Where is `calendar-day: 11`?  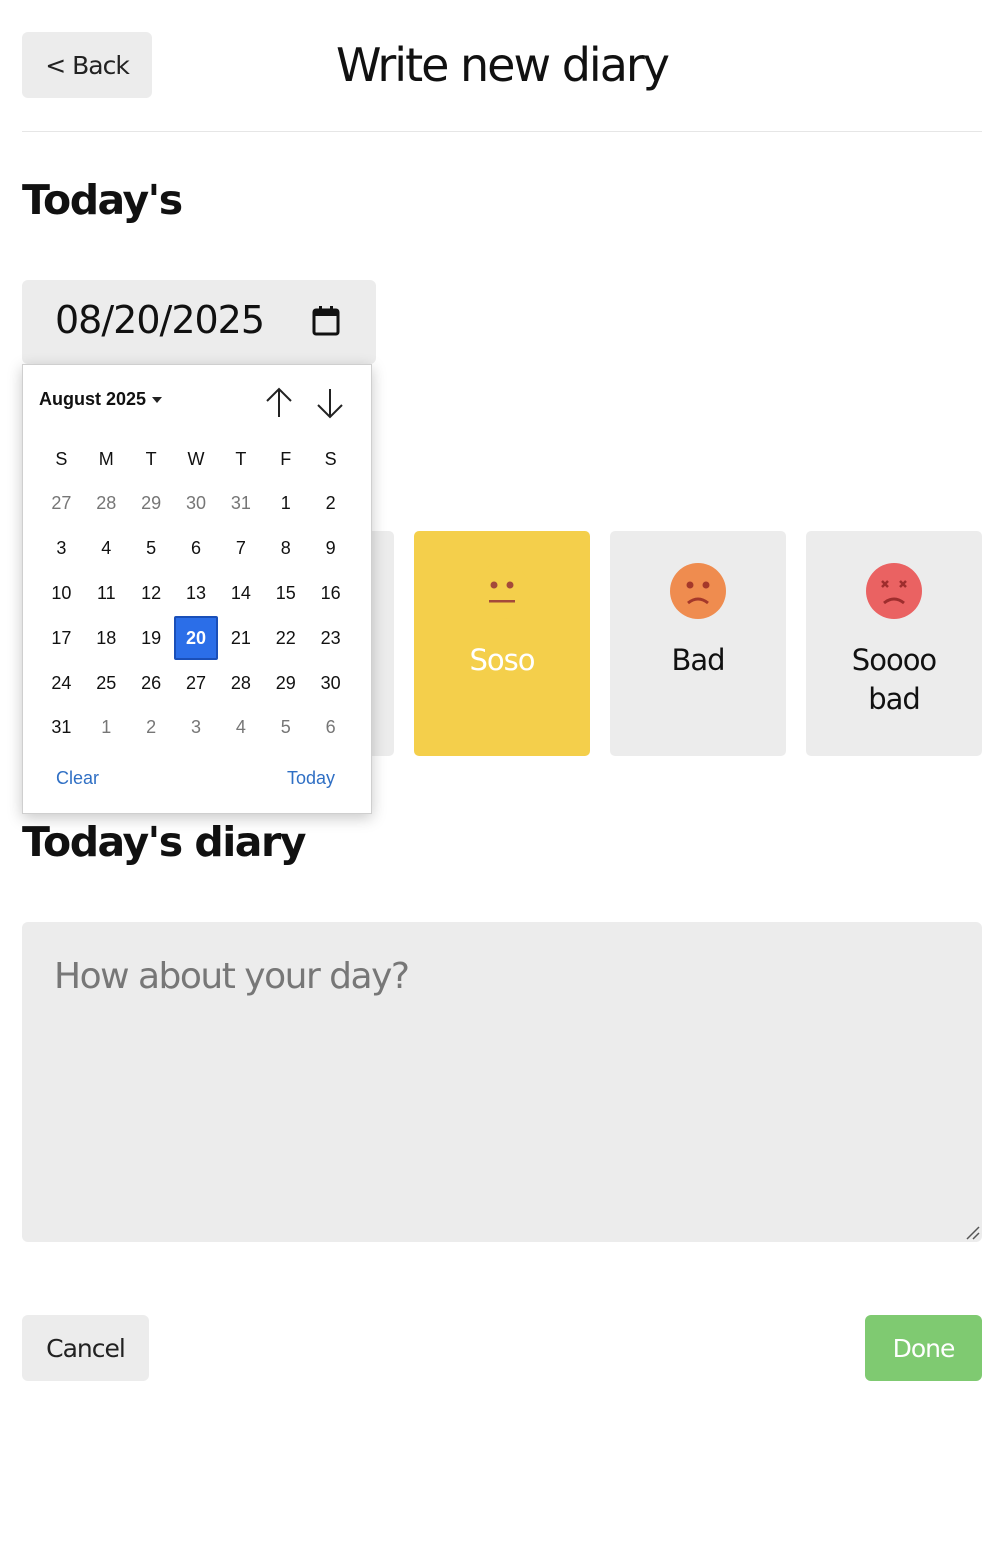
calendar-day: 11 is located at coordinates (106, 593).